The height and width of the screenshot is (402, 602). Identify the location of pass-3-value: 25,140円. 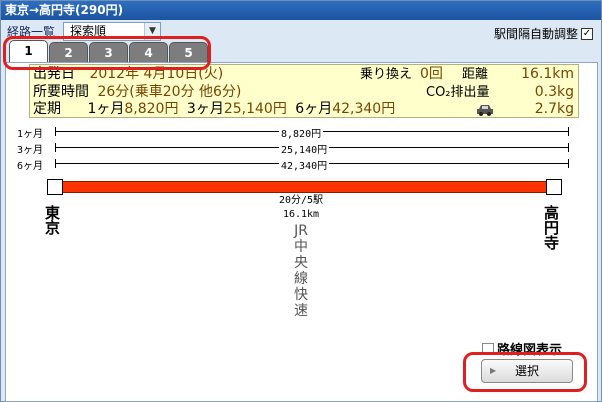
(255, 109).